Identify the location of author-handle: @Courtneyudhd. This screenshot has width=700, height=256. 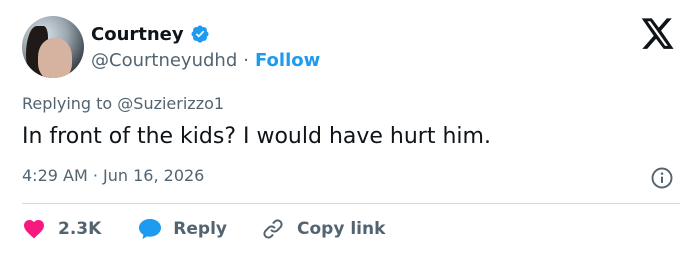
(164, 60).